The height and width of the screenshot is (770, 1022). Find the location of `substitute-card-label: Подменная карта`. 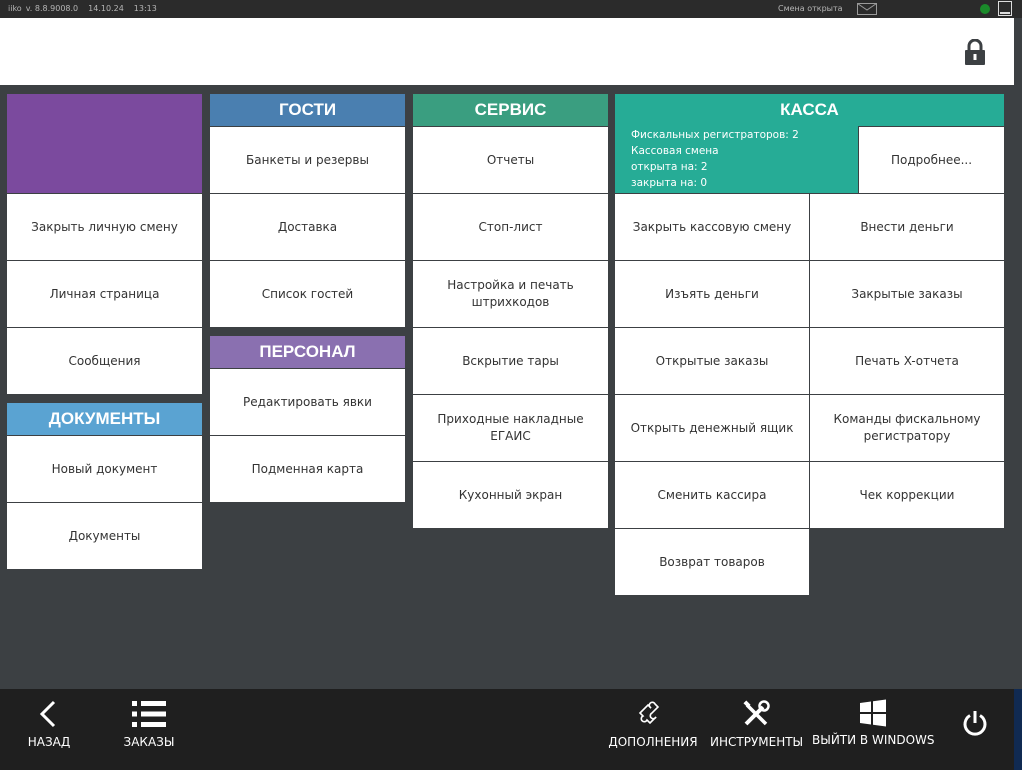

substitute-card-label: Подменная карта is located at coordinates (307, 468).